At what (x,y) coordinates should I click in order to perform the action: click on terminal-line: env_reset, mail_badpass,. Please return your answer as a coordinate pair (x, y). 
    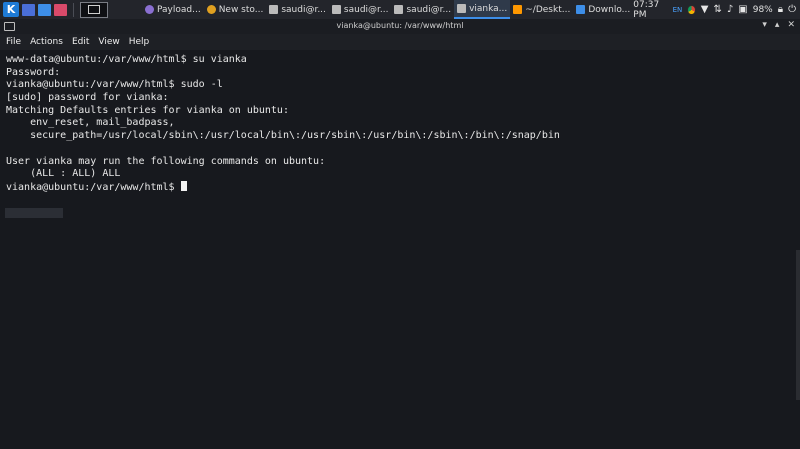
    Looking at the image, I should click on (90, 123).